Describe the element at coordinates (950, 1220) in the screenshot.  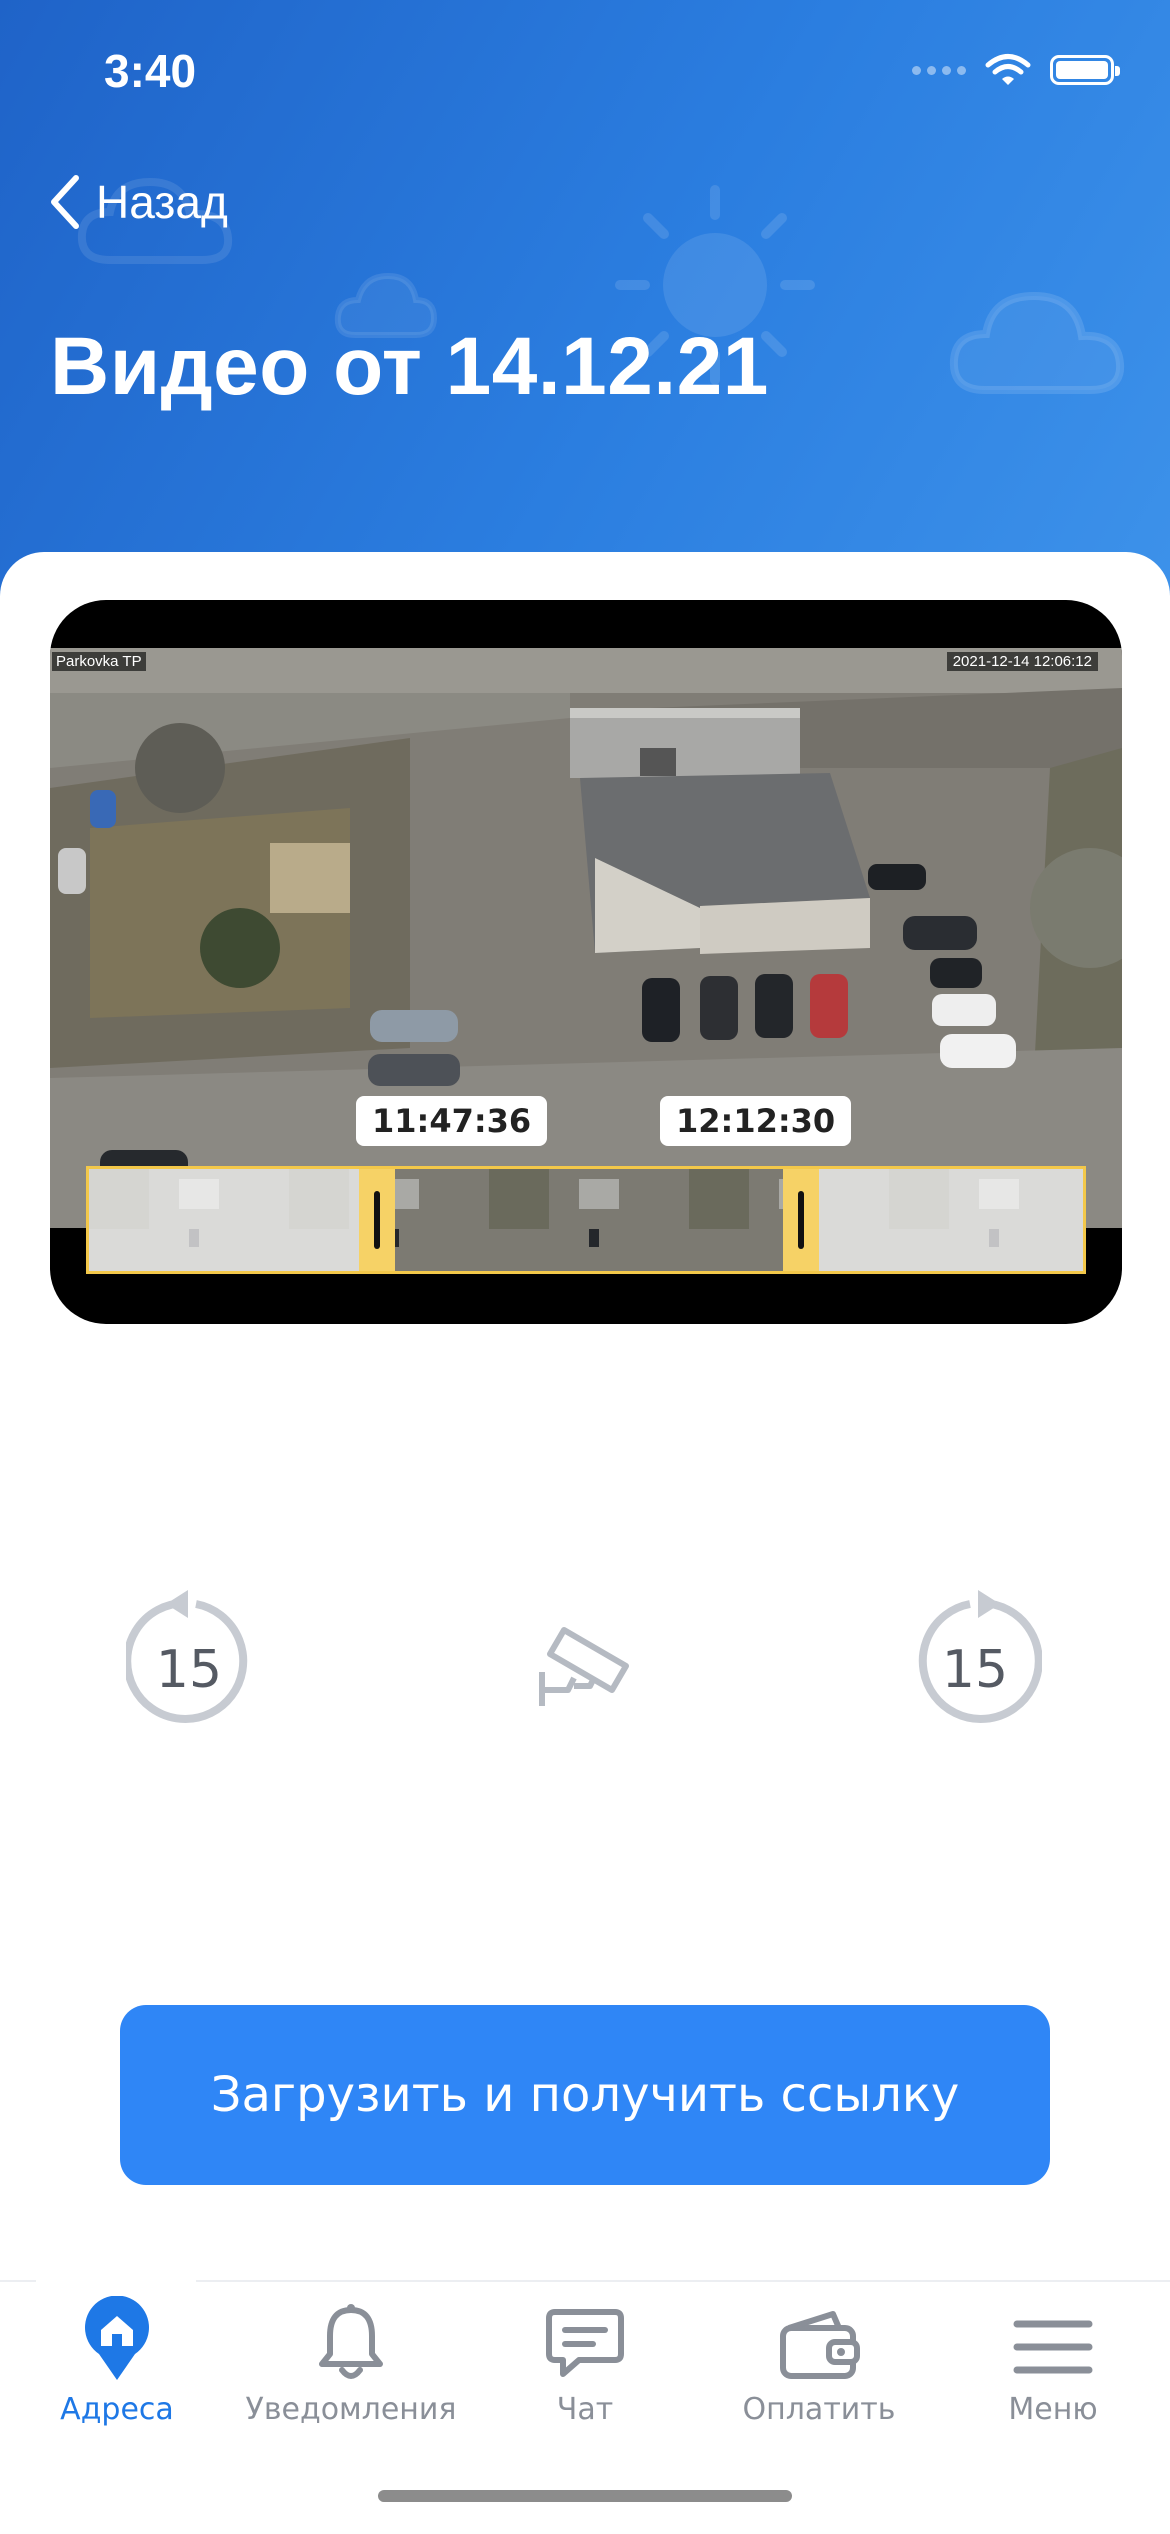
I see `timeline-unselected-right` at that location.